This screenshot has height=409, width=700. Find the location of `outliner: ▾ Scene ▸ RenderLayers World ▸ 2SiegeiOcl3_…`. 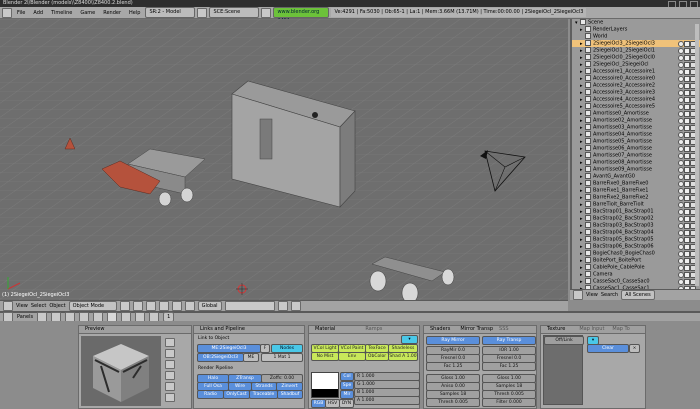

outliner: ▾ Scene ▸ RenderLayers World ▸ 2SiegeiOcl3_… is located at coordinates (635, 154).